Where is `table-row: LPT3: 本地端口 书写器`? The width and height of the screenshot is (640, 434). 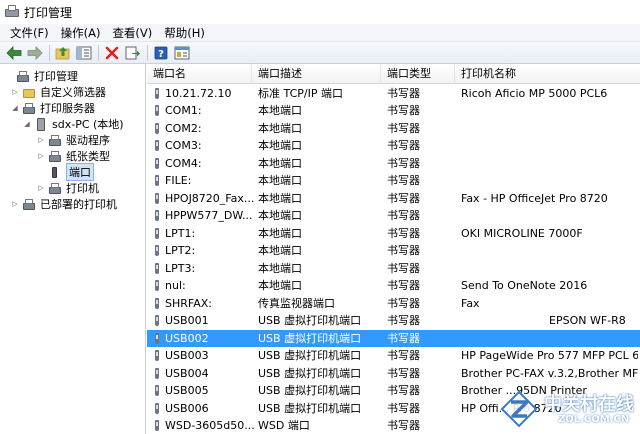 table-row: LPT3: 本地端口 书写器 is located at coordinates (393, 269).